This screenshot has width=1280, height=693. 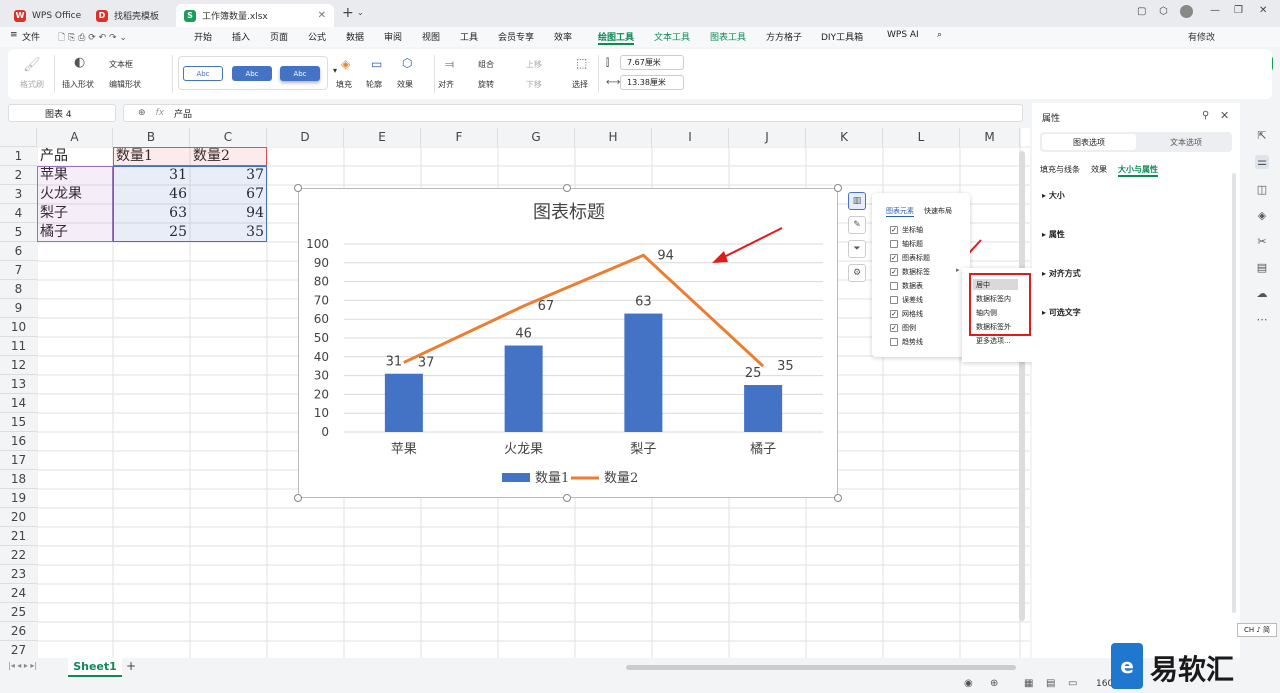 I want to click on group-button: 组合, so click(x=486, y=64).